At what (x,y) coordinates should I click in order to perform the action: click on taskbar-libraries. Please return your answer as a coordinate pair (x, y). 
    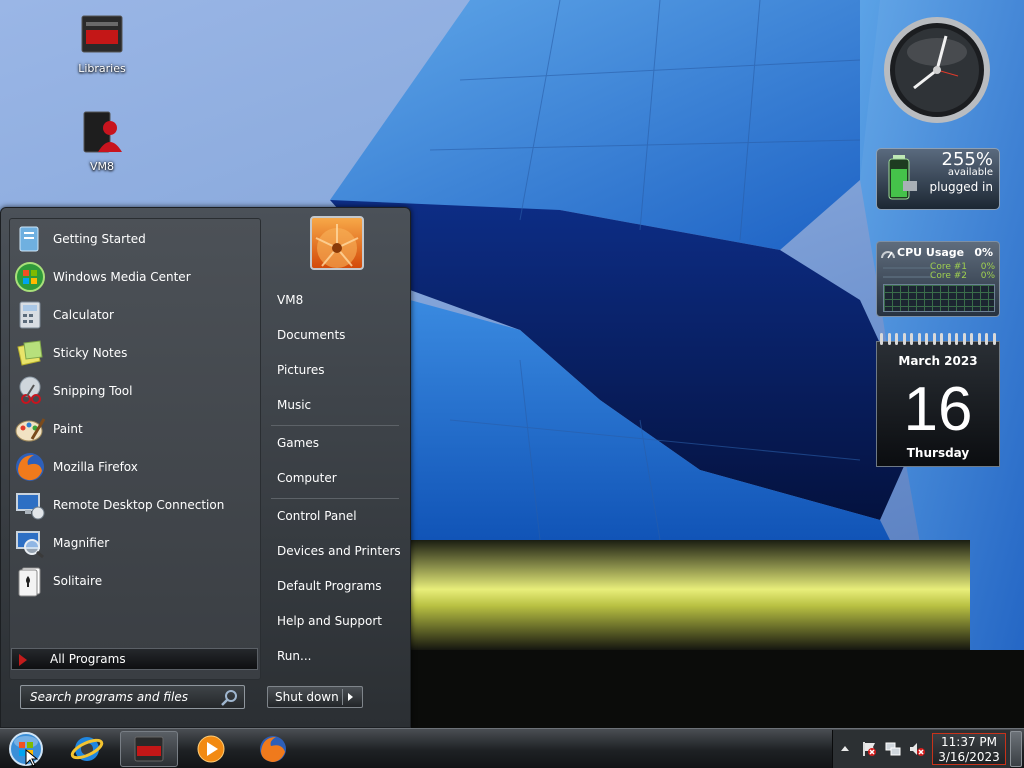
    Looking at the image, I should click on (149, 749).